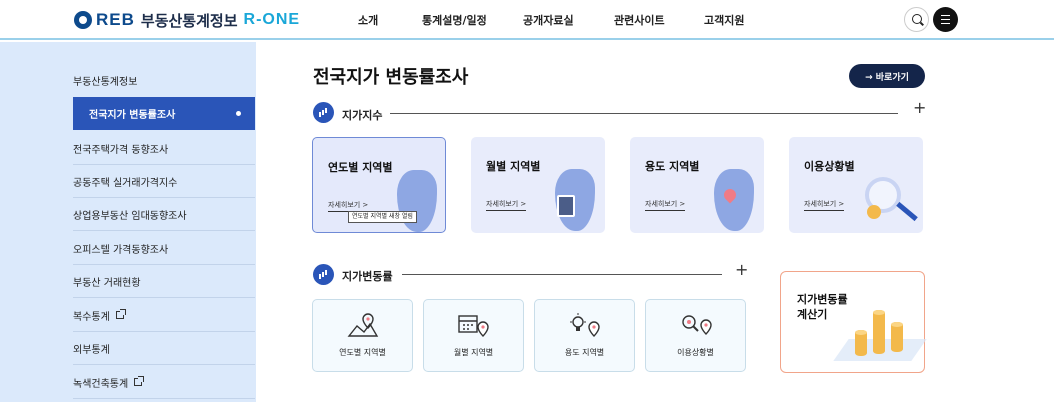 The image size is (1054, 402). I want to click on logo-rone: R-ONE, so click(272, 19).